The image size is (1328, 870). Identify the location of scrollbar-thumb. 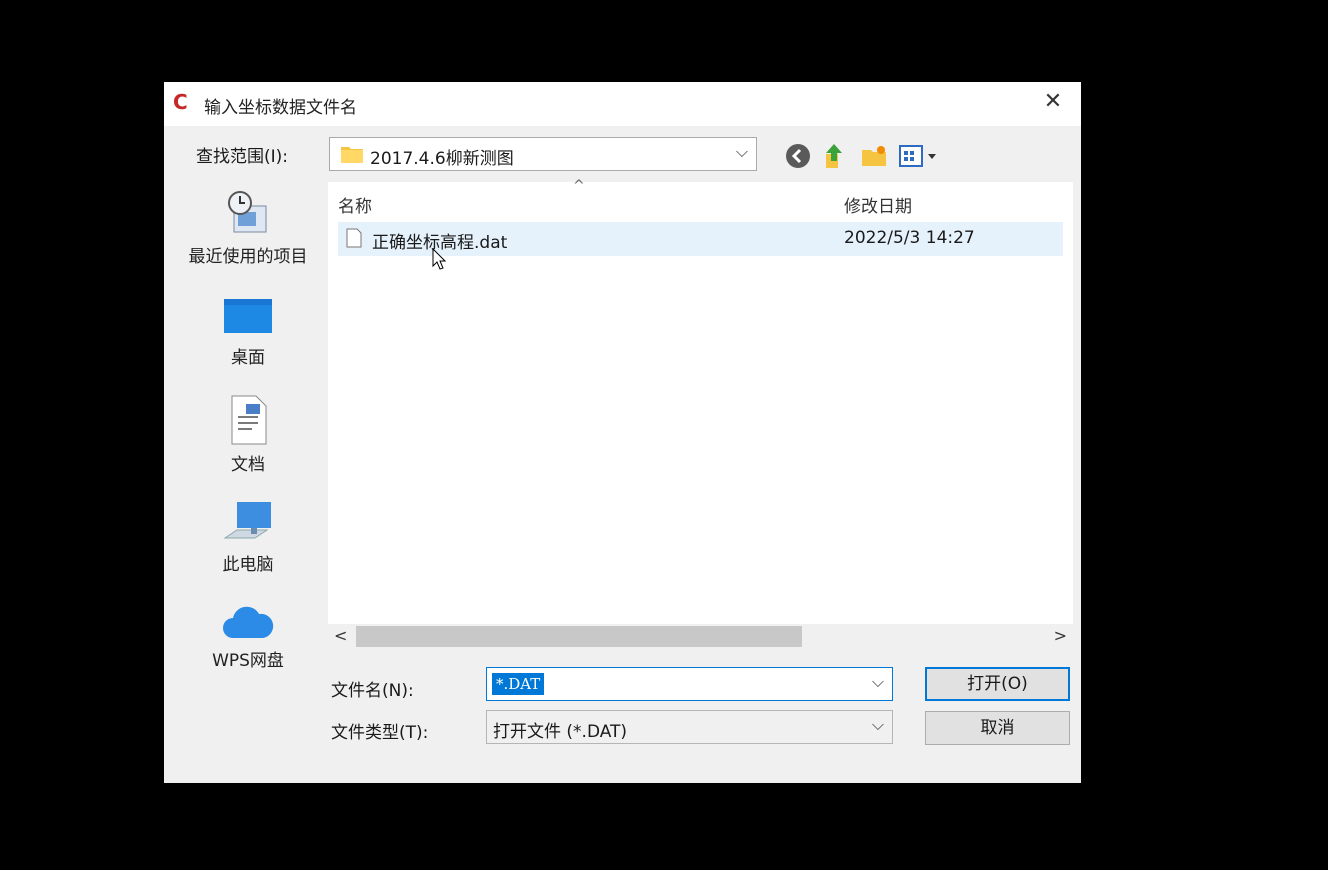
(579, 636).